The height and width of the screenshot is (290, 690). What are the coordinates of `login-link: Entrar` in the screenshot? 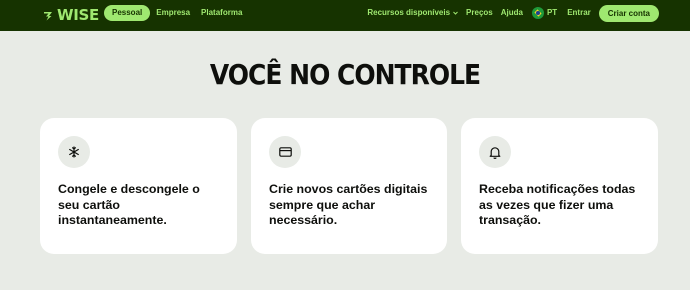 It's located at (579, 13).